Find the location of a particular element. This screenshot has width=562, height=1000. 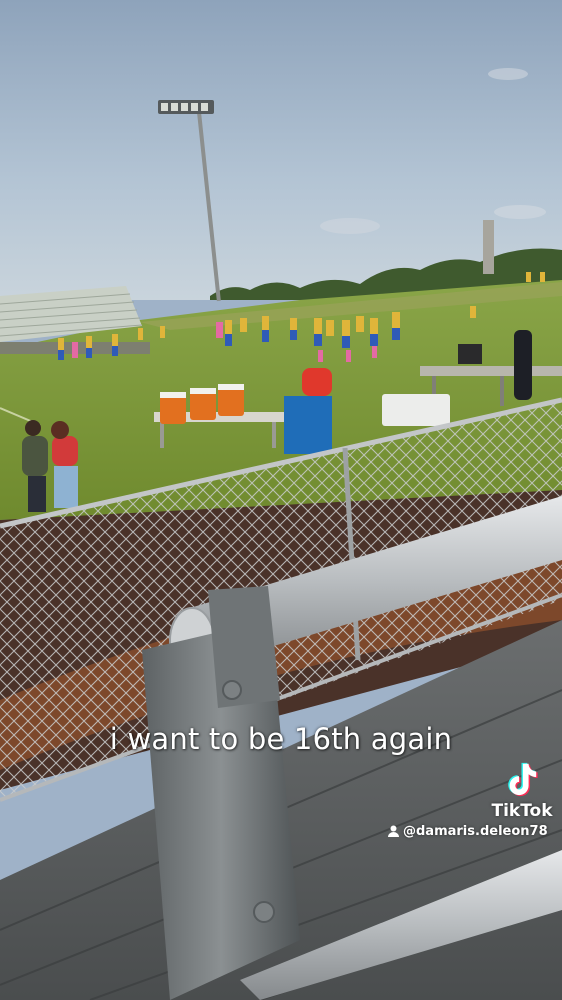

tiktok-note-icon is located at coordinates (523, 779).